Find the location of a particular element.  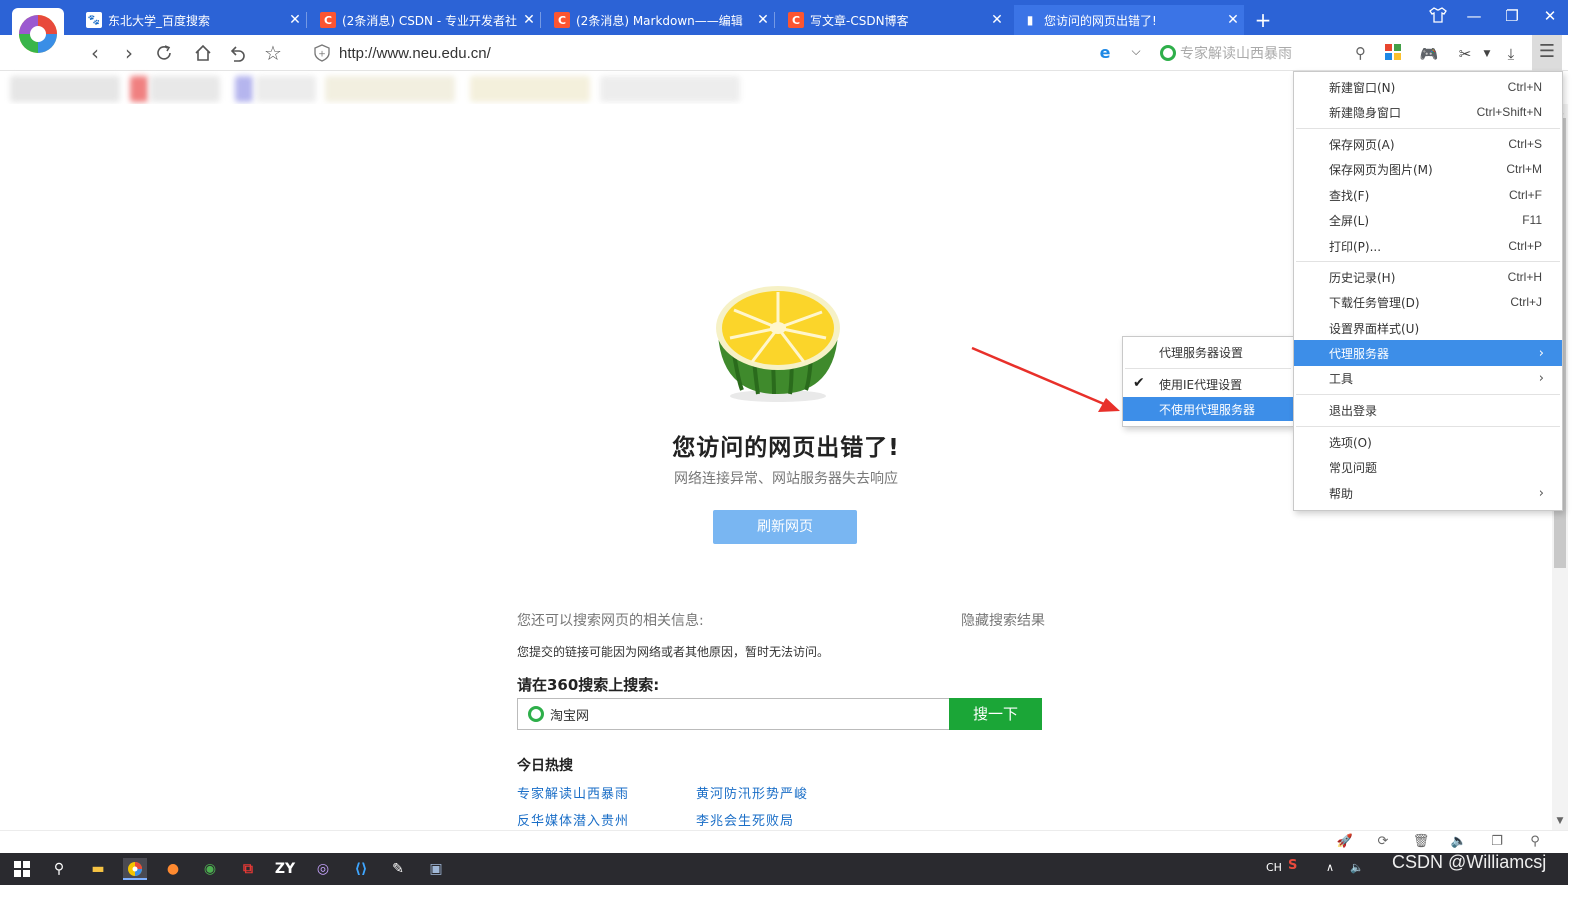

menu-item-proxy-server: 代理服务器 › is located at coordinates (1428, 353).